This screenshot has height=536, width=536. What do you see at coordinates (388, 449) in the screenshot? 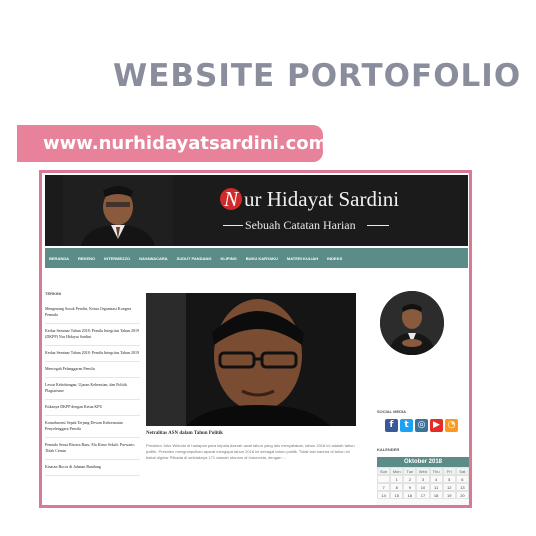
I see `calendar-label: KALENDER` at bounding box center [388, 449].